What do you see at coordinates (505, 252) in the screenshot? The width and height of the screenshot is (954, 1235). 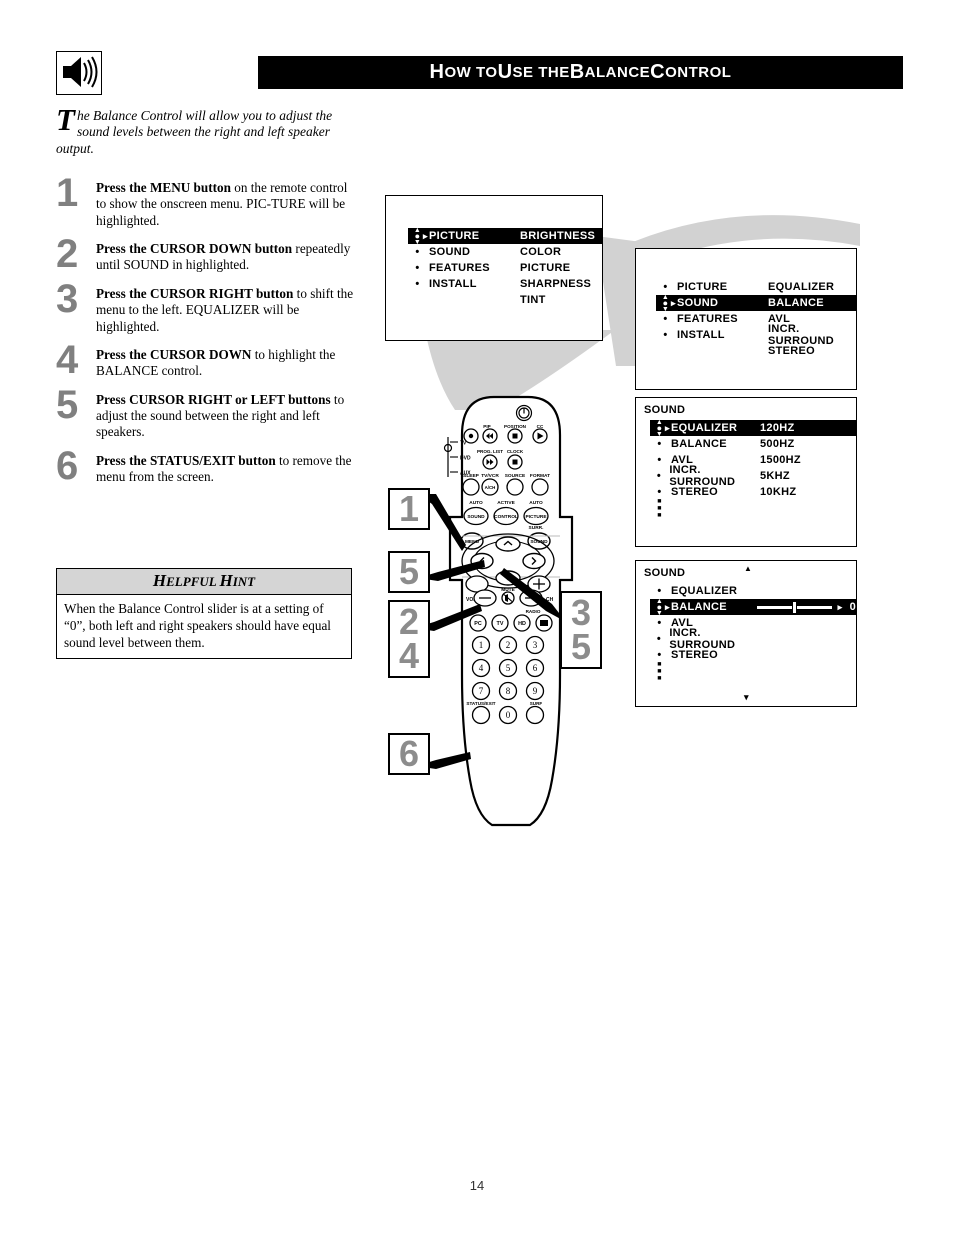 I see `osd-menu-item: • SOUND COLOR` at bounding box center [505, 252].